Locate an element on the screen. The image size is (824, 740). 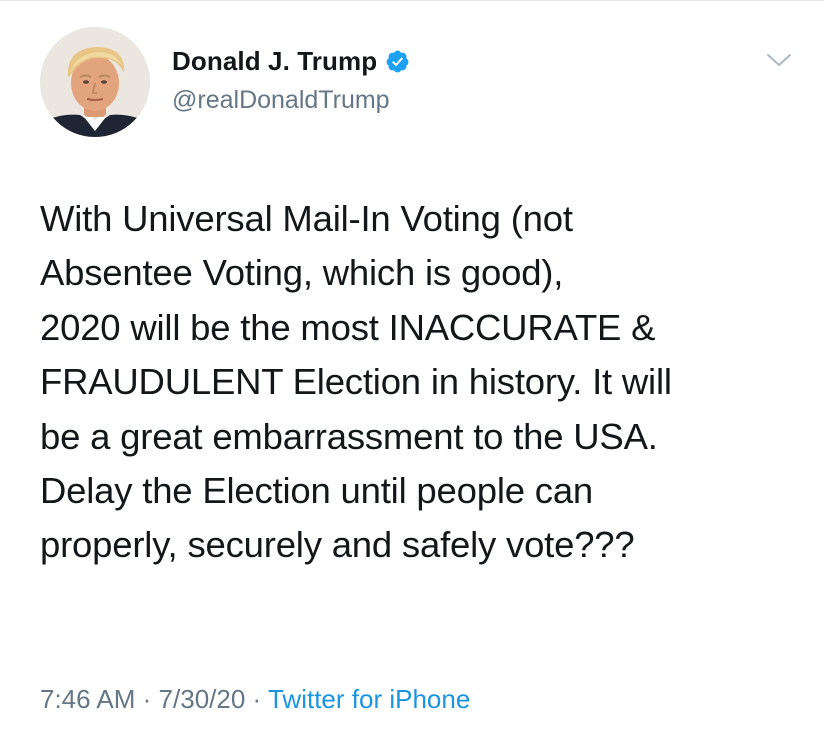
verified-badge-icon is located at coordinates (397, 61).